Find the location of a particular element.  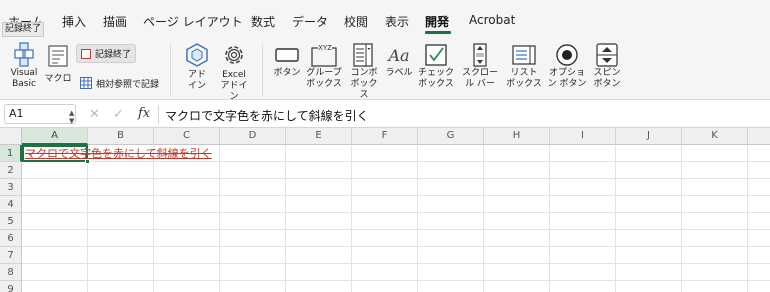

name-box-stepper-icon: ▲ ▼ is located at coordinates (71, 117).